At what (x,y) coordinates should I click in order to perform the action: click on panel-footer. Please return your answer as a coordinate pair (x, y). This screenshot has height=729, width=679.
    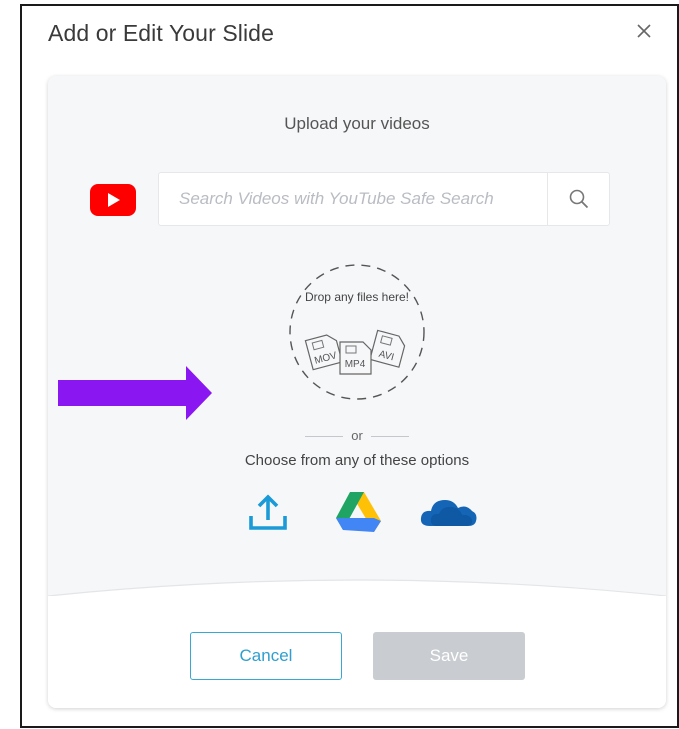
    Looking at the image, I should click on (357, 652).